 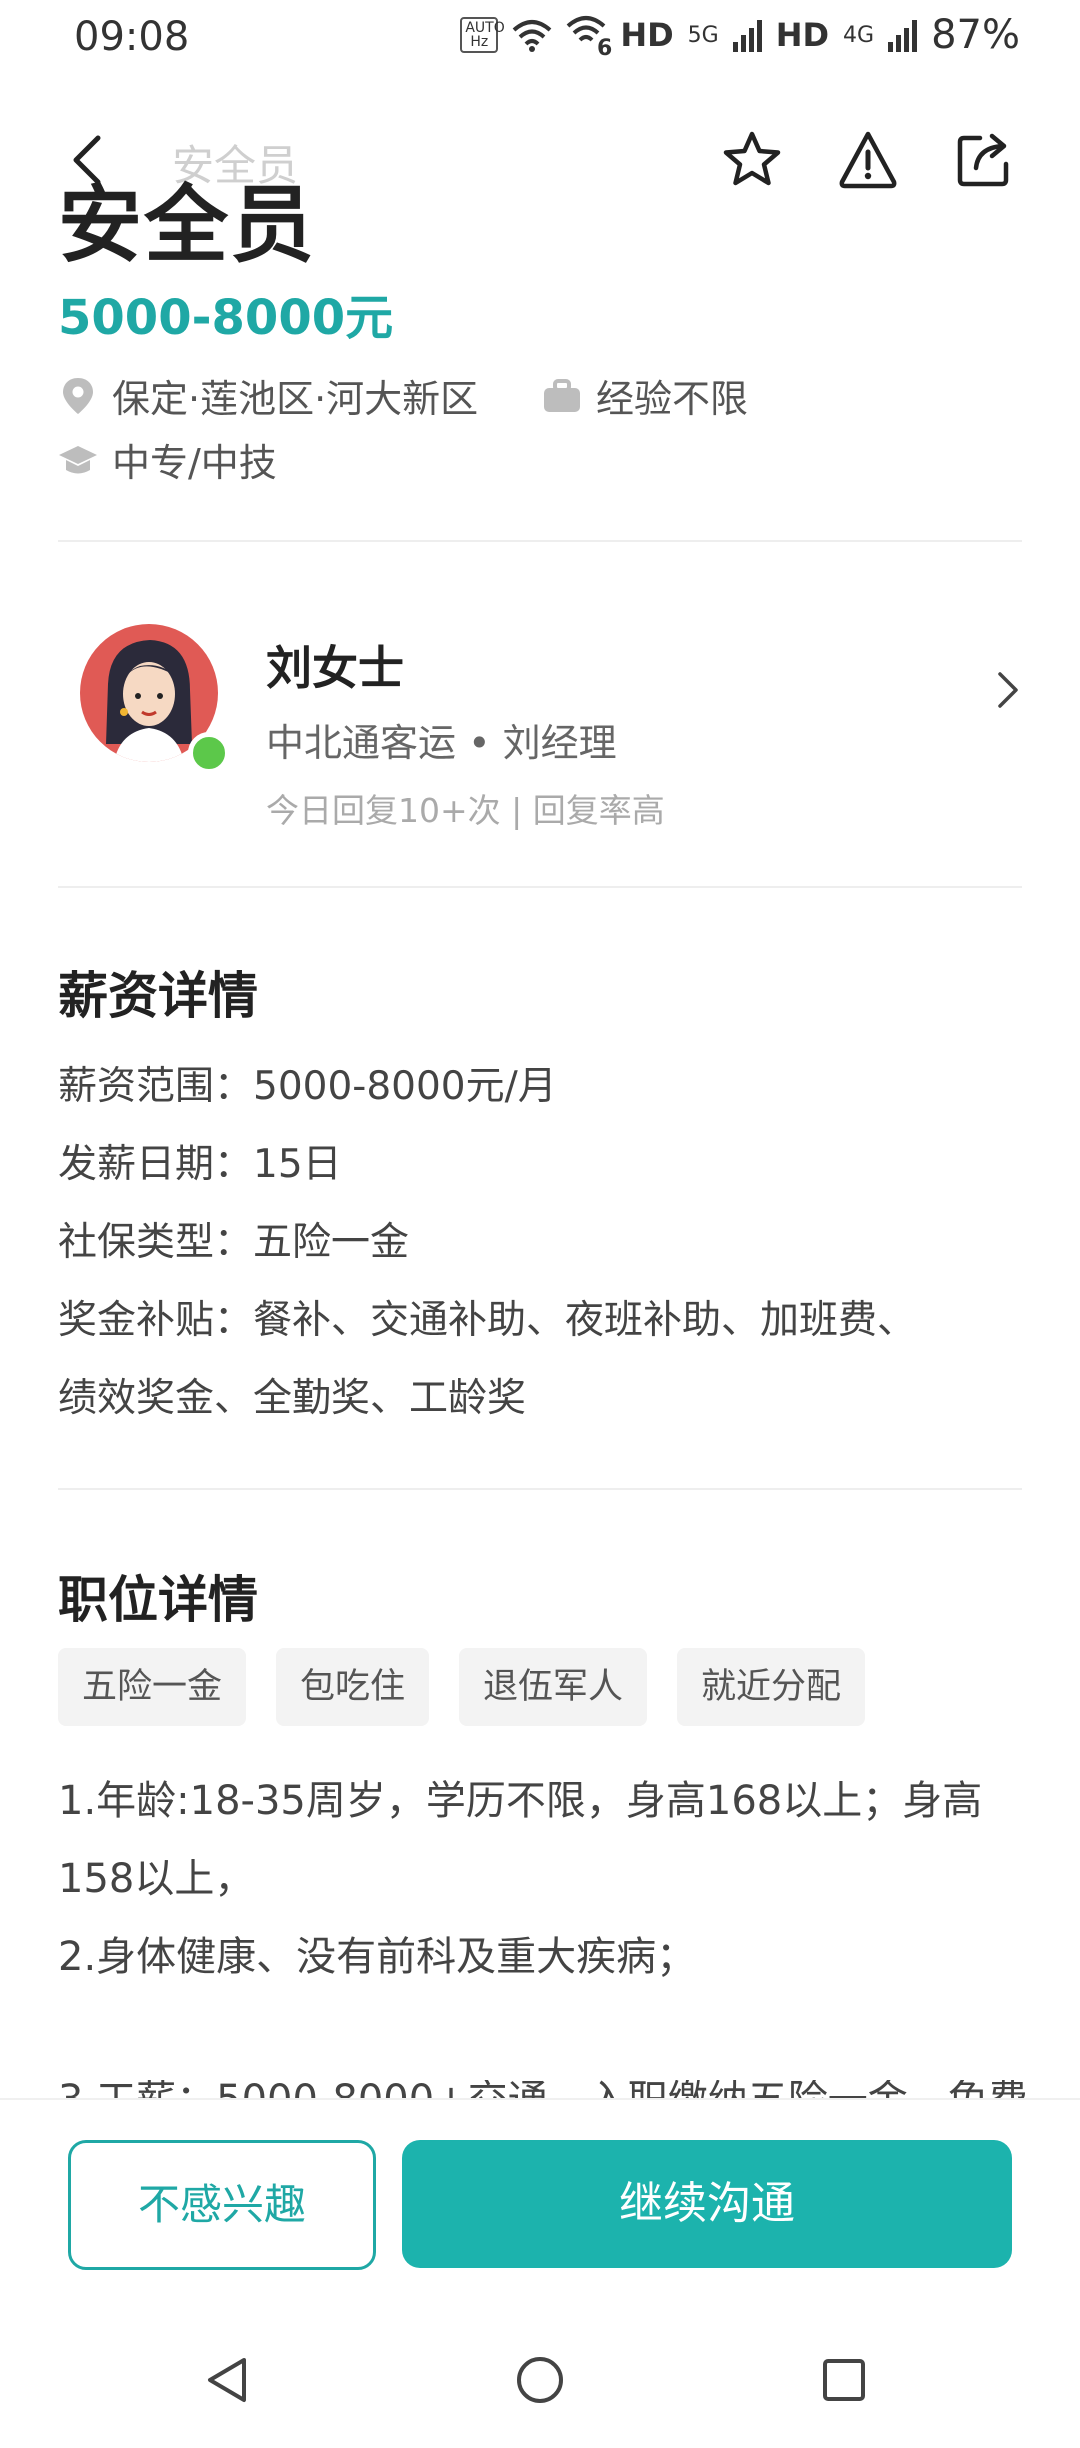 What do you see at coordinates (771, 1687) in the screenshot?
I see `tag: 就近分配` at bounding box center [771, 1687].